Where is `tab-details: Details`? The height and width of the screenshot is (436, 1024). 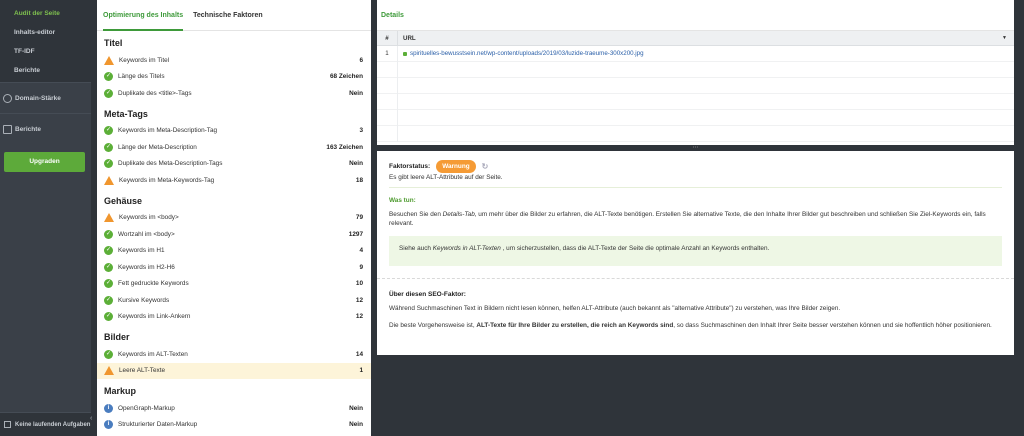
tab-details: Details is located at coordinates (392, 15).